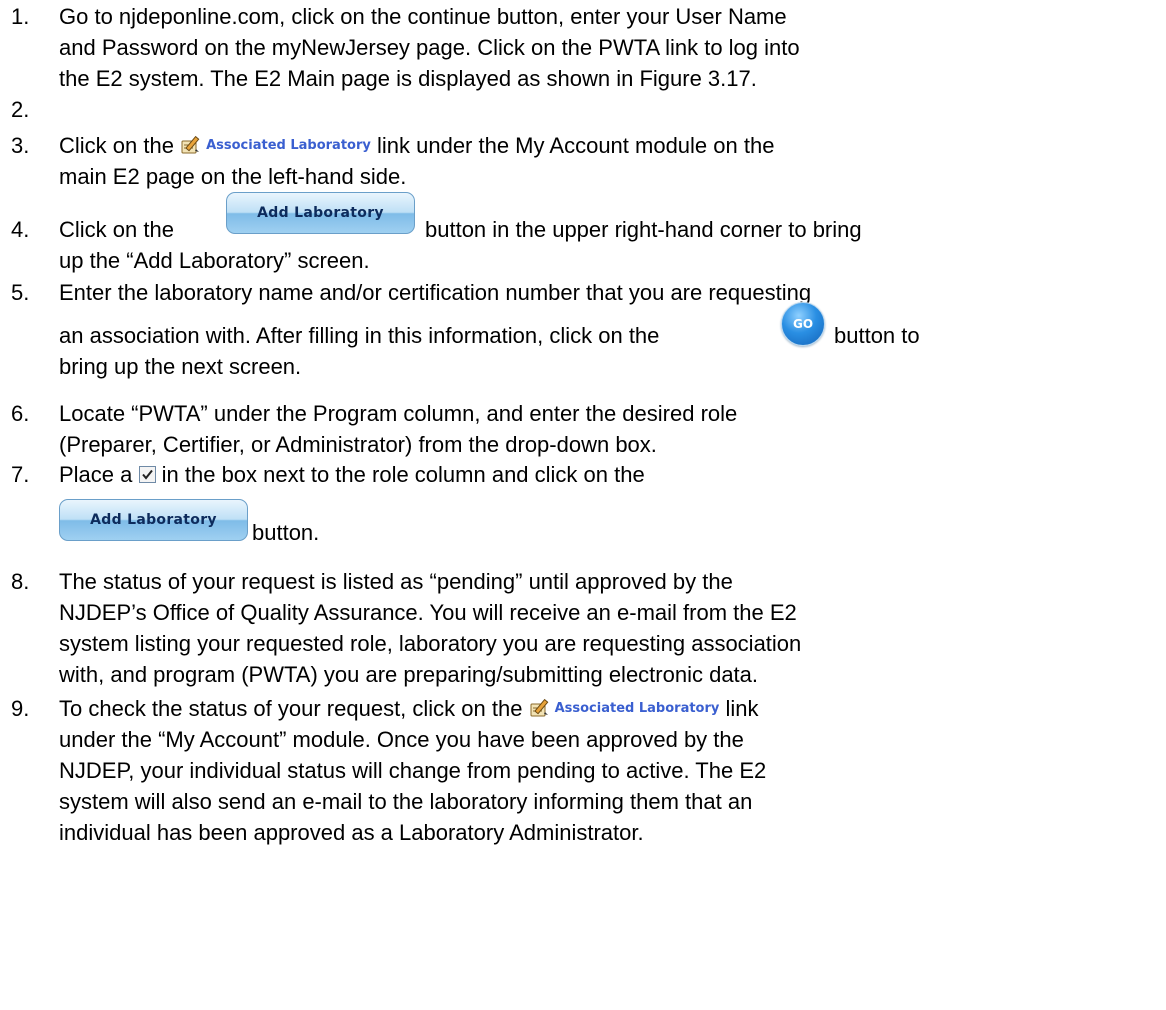 Image resolution: width=1166 pixels, height=1010 pixels. I want to click on step-line: bring up the next screen., so click(180, 366).